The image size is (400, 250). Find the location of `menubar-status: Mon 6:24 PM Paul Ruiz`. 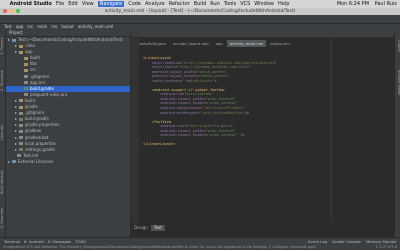

menubar-status: Mon 6:24 PM Paul Ruiz is located at coordinates (365, 4).